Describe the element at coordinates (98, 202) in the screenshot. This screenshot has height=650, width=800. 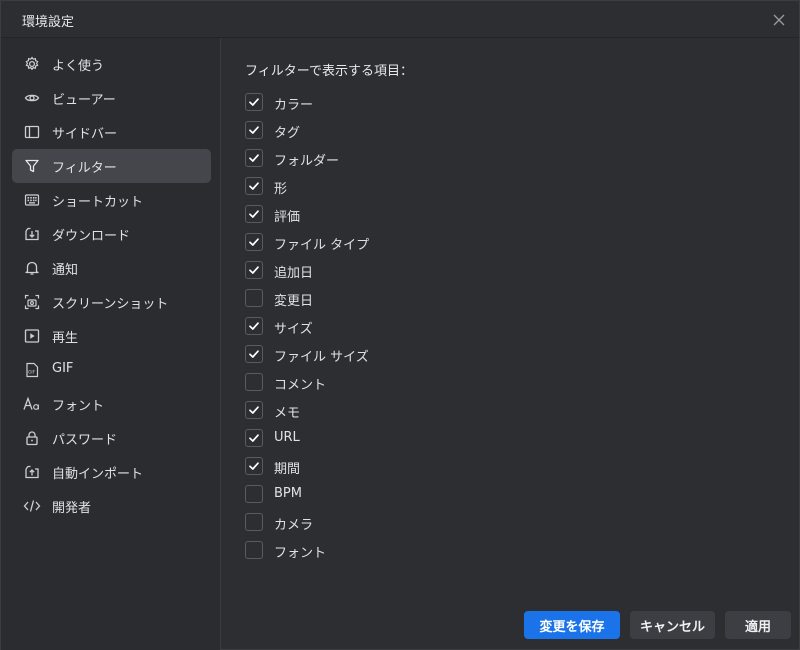
I see `sidebar-item-label: ショートカット` at that location.